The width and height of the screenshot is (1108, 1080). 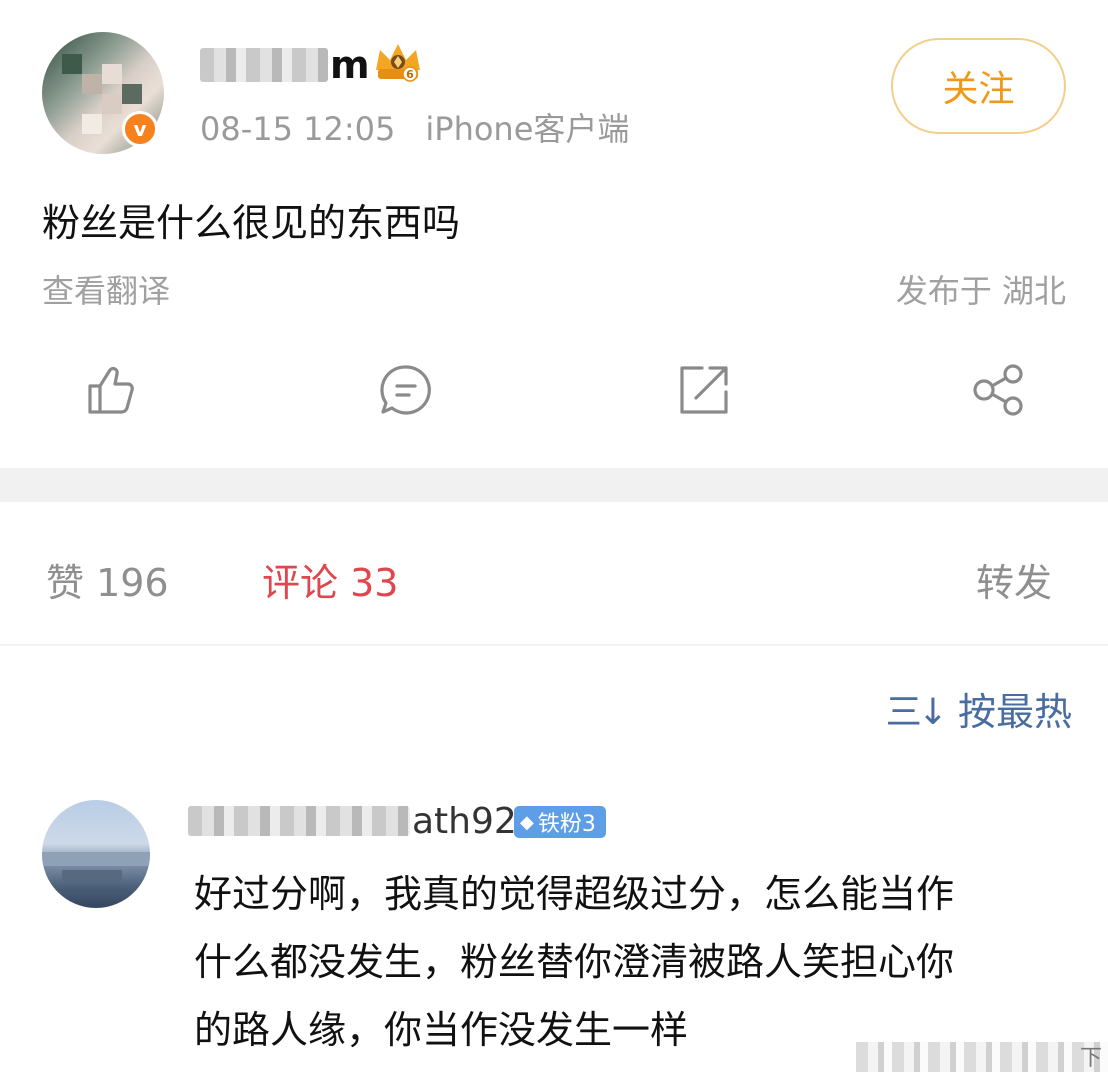 I want to click on tab-likes: 赞 196, so click(x=107, y=579).